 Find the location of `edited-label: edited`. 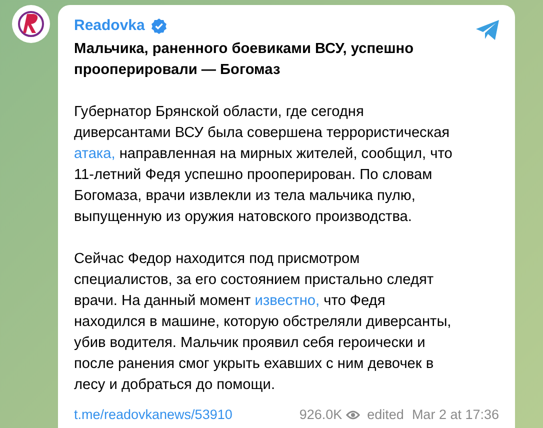

edited-label: edited is located at coordinates (385, 414).